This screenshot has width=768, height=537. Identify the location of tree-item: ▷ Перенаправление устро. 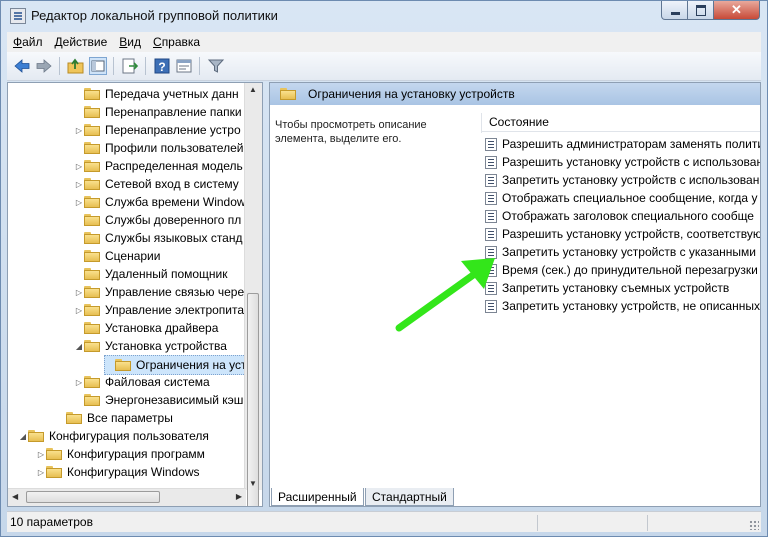
(168, 130).